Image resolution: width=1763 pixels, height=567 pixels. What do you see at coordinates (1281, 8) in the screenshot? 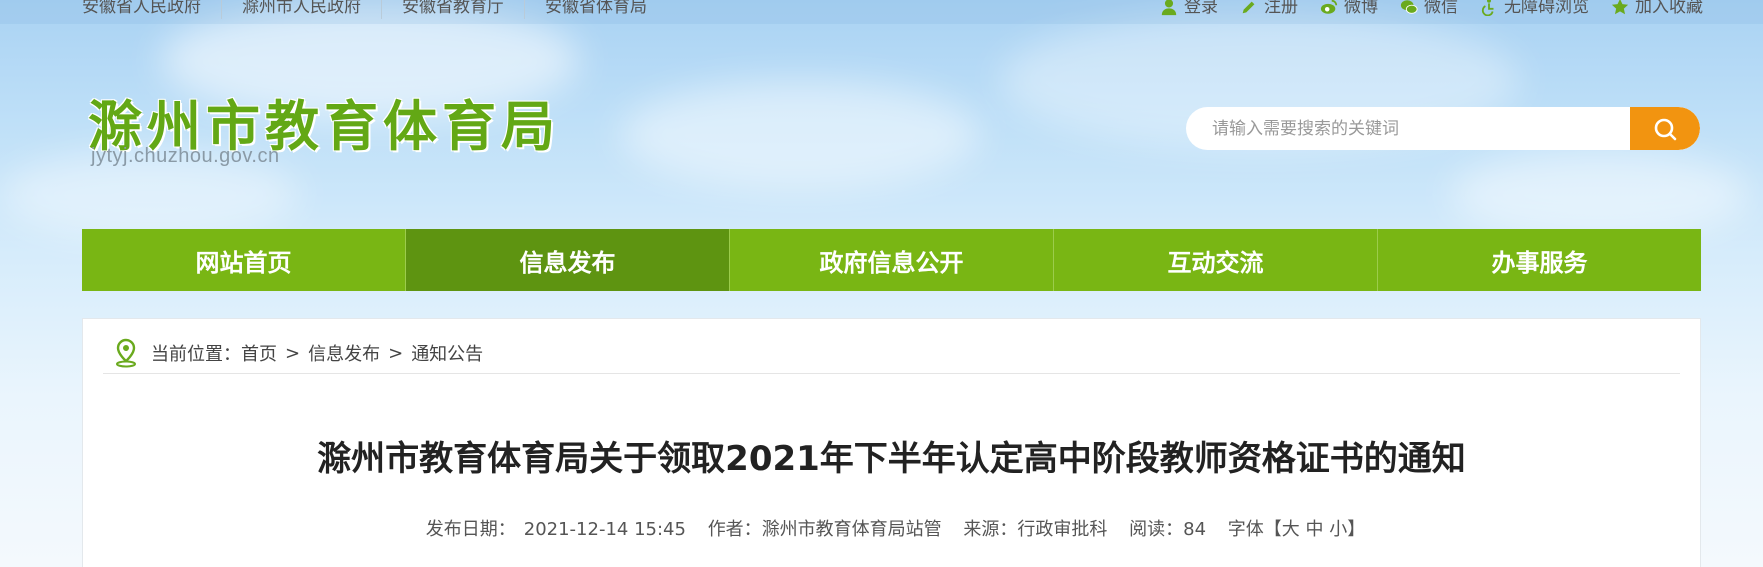
I see `register-label: 注册` at bounding box center [1281, 8].